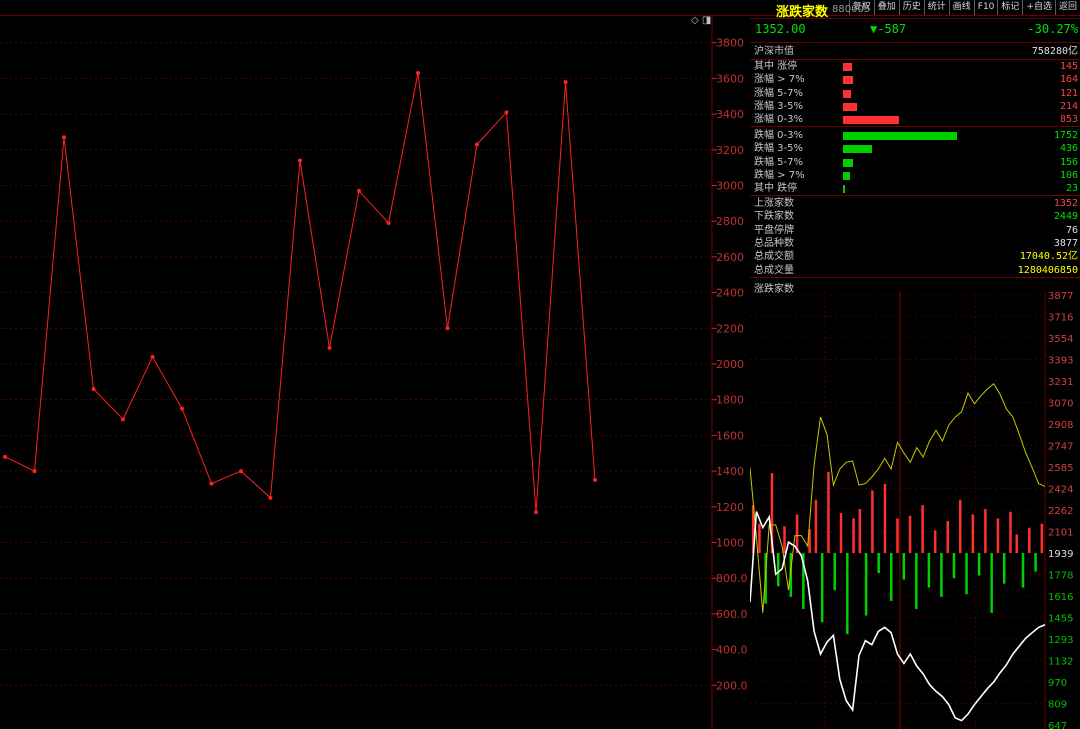  Describe the element at coordinates (916, 230) in the screenshot. I see `stat-row: 平盘停牌 76` at that location.